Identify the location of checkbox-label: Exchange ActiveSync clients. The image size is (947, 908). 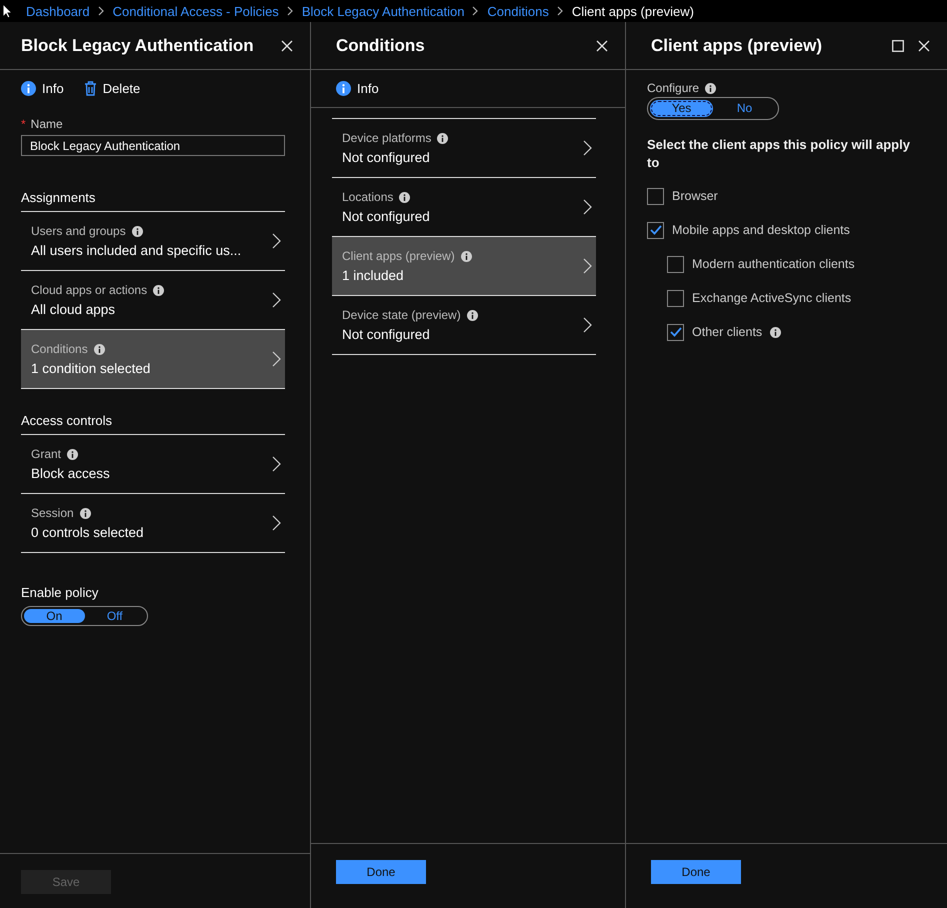
(772, 298).